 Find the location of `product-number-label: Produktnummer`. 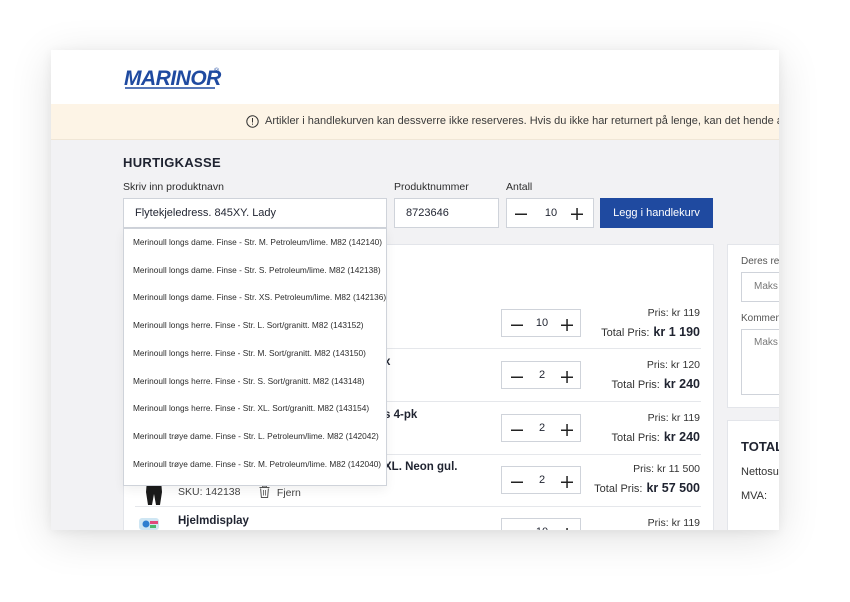

product-number-label: Produktnummer is located at coordinates (431, 187).